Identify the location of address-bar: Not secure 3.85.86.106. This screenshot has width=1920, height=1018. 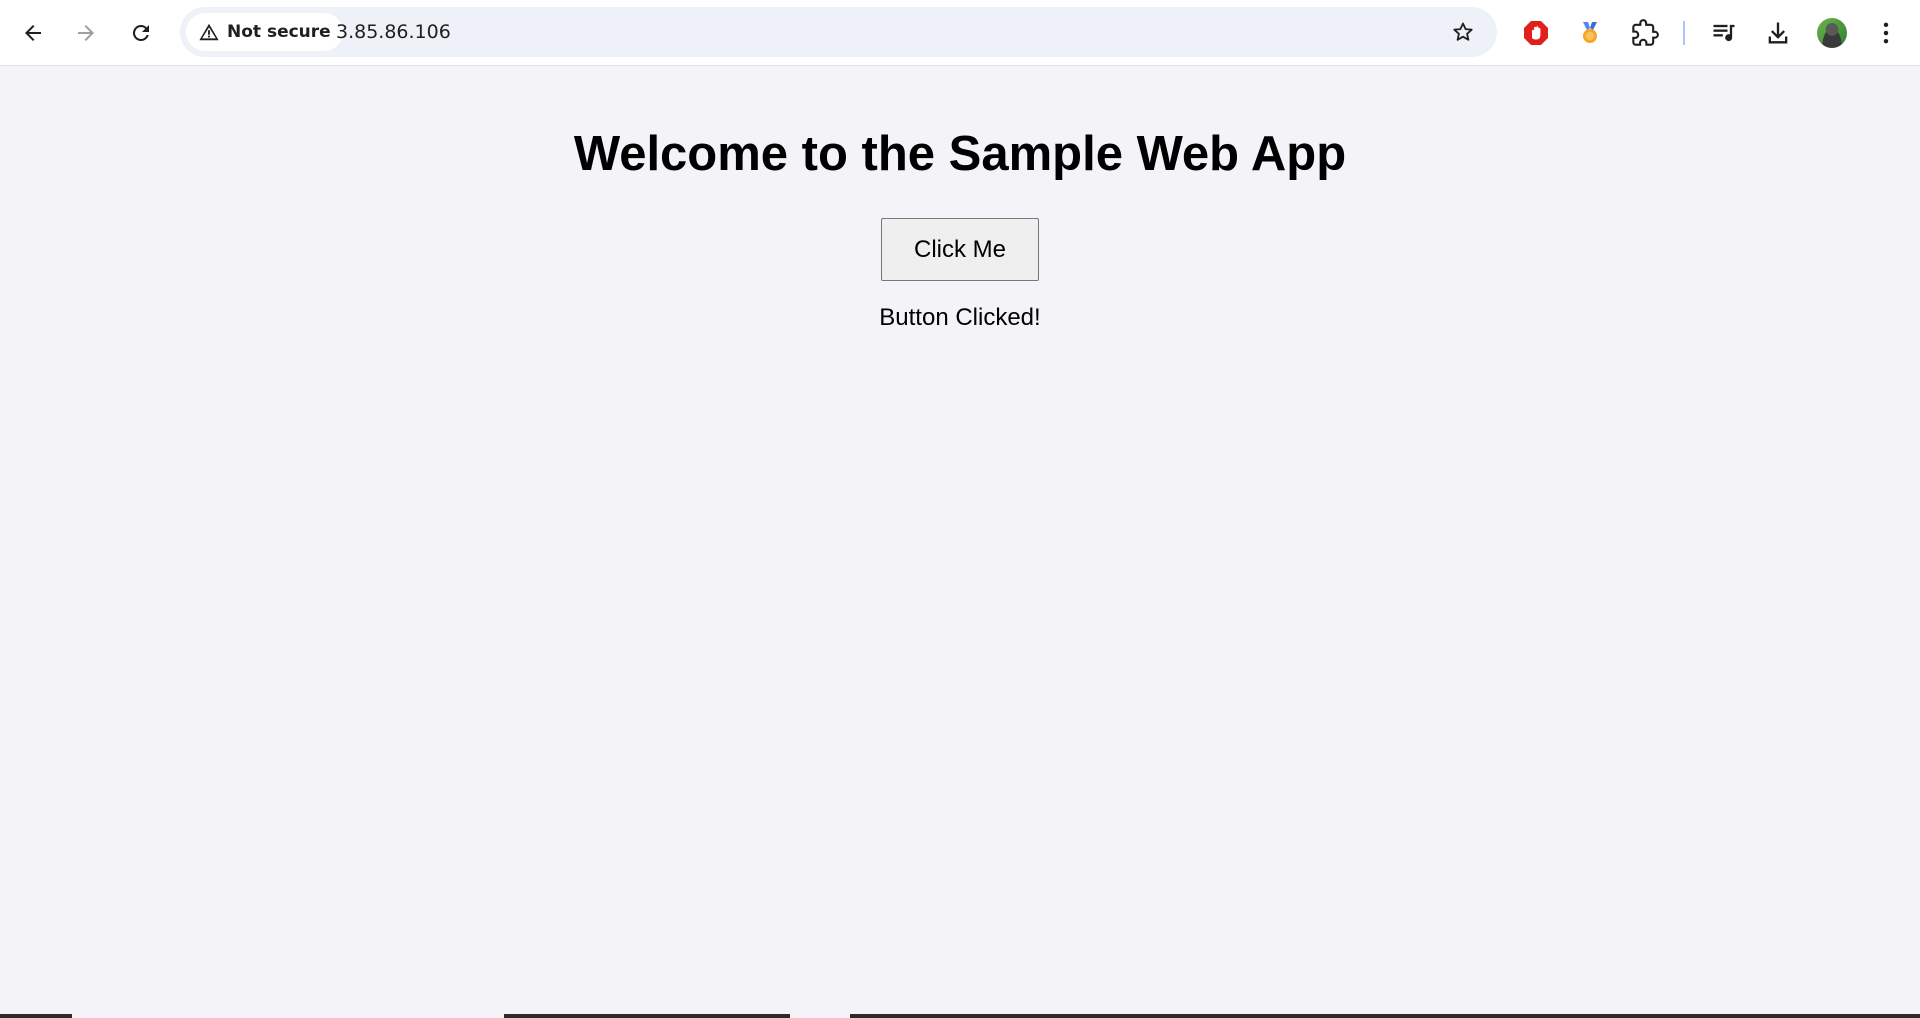
(838, 32).